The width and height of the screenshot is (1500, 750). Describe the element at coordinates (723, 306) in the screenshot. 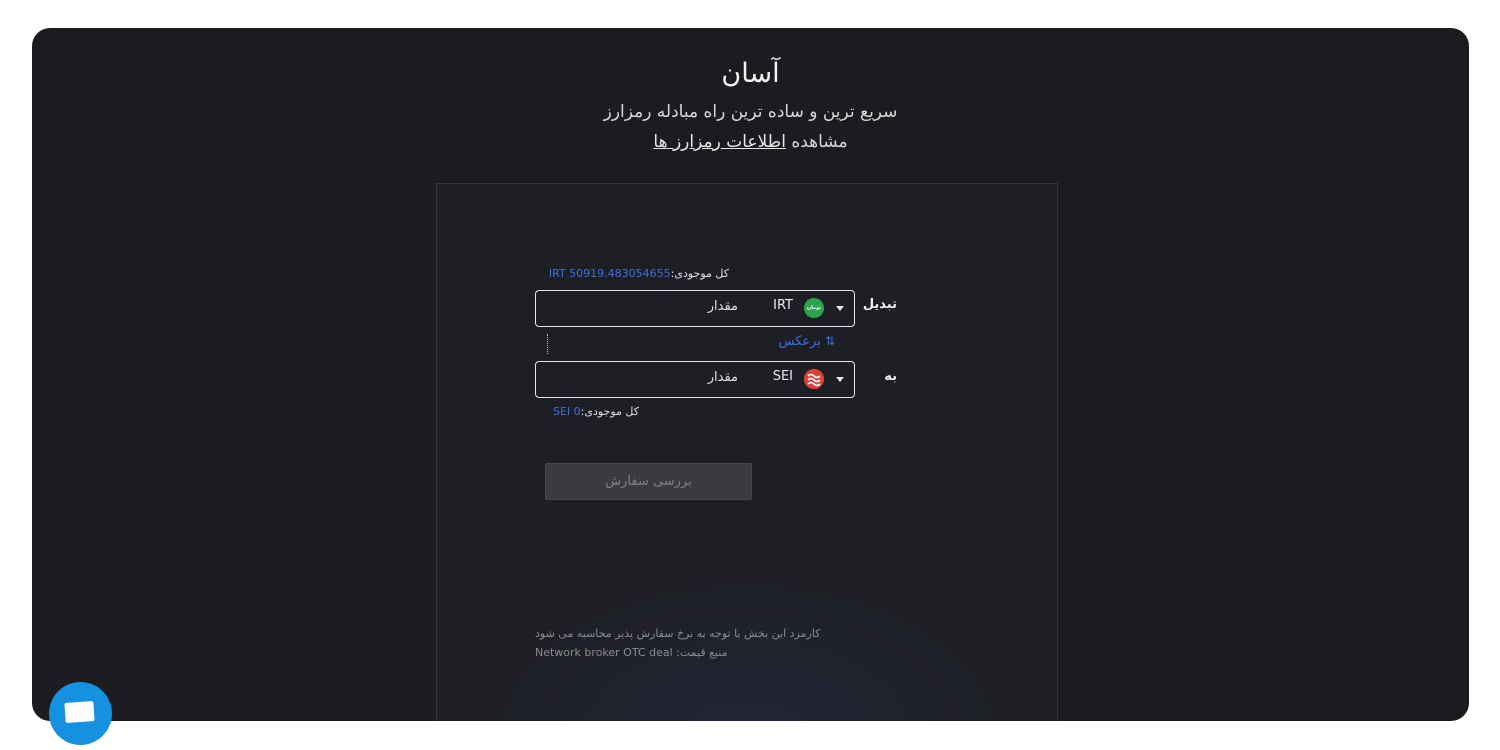

I see `from-amount-input: مقدار` at that location.